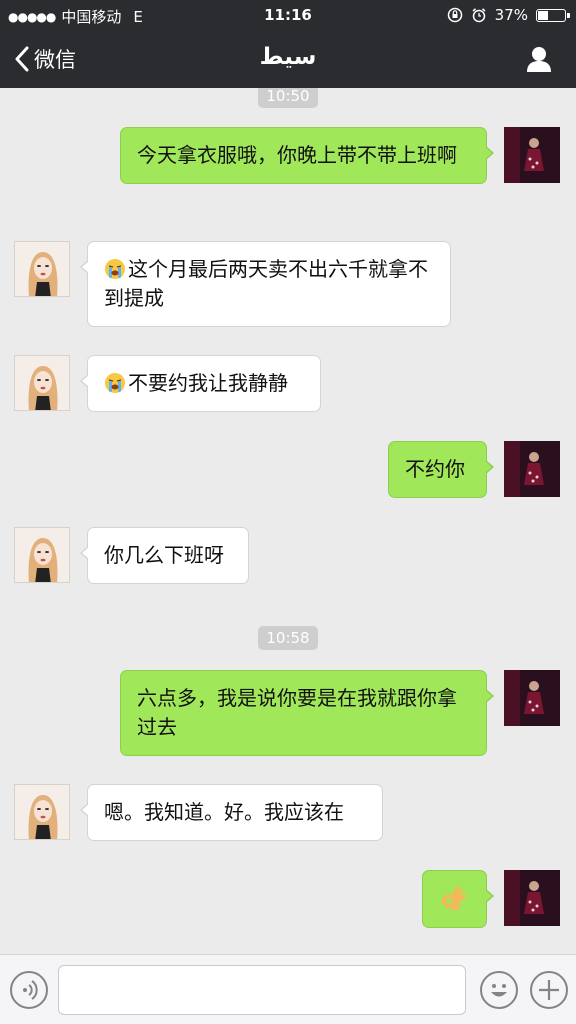 The height and width of the screenshot is (1024, 576). What do you see at coordinates (307, 713) in the screenshot?
I see `message-bubble-sent: 六点多，我是说你要是在我就跟你拿过去` at bounding box center [307, 713].